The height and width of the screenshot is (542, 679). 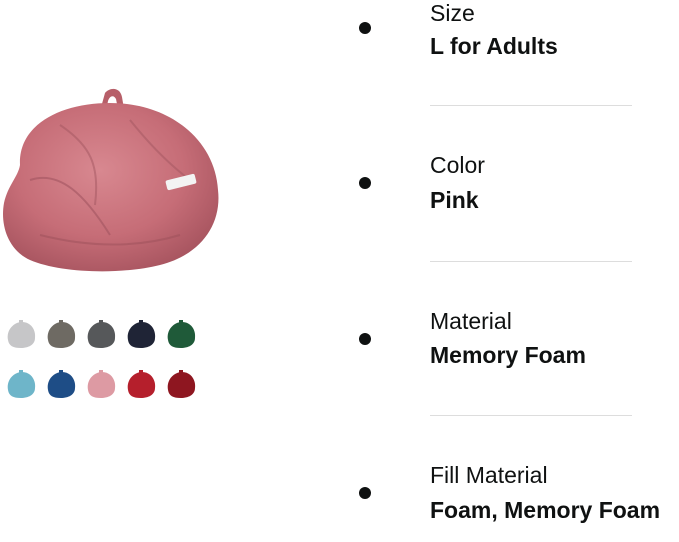 What do you see at coordinates (452, 13) in the screenshot?
I see `spec-label: Size` at bounding box center [452, 13].